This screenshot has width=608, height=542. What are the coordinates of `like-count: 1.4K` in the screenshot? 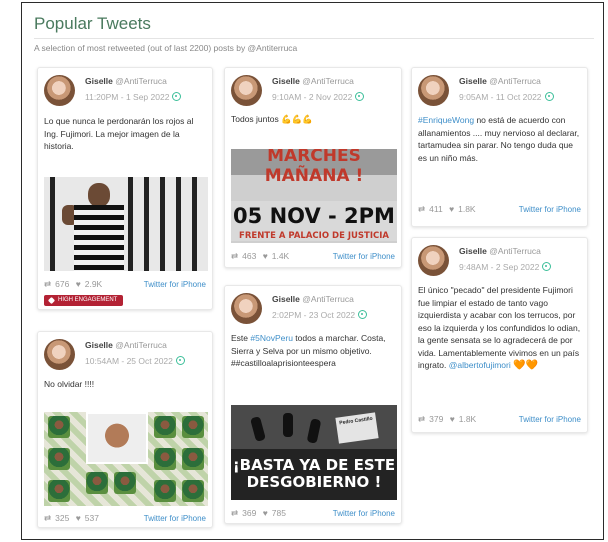 It's located at (280, 256).